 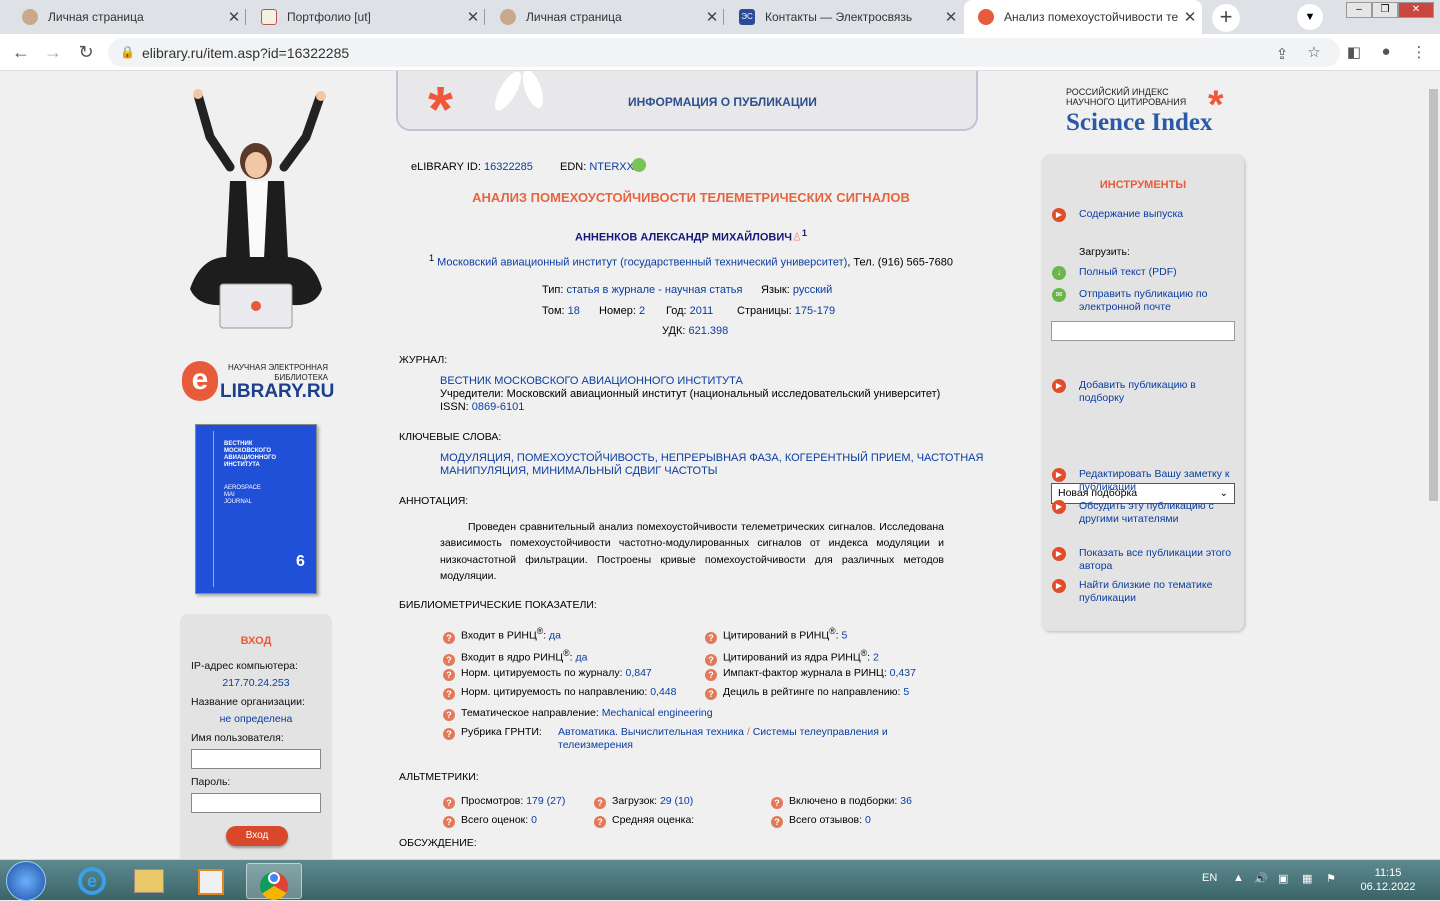 I want to click on metric-citations-rinc-value: 5, so click(x=844, y=636).